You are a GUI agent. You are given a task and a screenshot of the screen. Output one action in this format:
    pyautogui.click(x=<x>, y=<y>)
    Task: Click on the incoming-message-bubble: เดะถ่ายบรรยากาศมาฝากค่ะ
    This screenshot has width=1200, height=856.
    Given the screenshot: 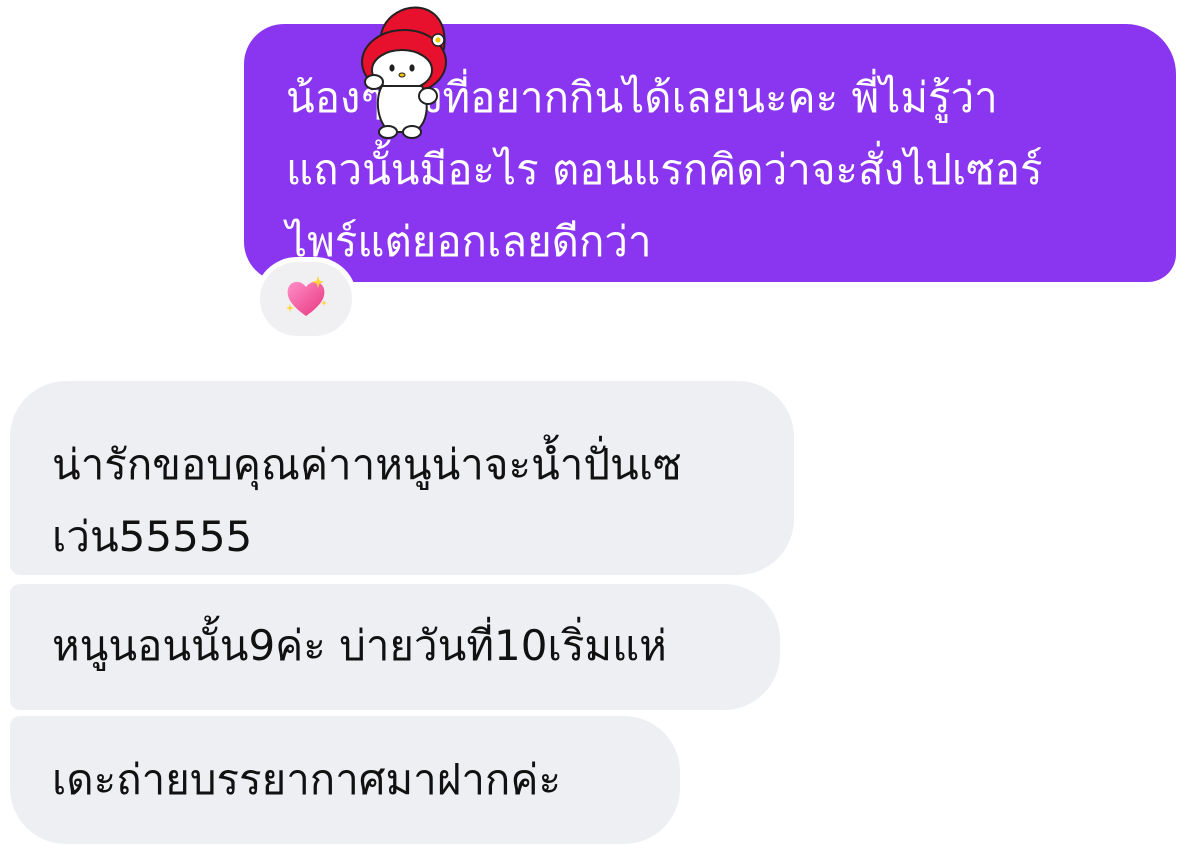 What is the action you would take?
    pyautogui.click(x=345, y=780)
    